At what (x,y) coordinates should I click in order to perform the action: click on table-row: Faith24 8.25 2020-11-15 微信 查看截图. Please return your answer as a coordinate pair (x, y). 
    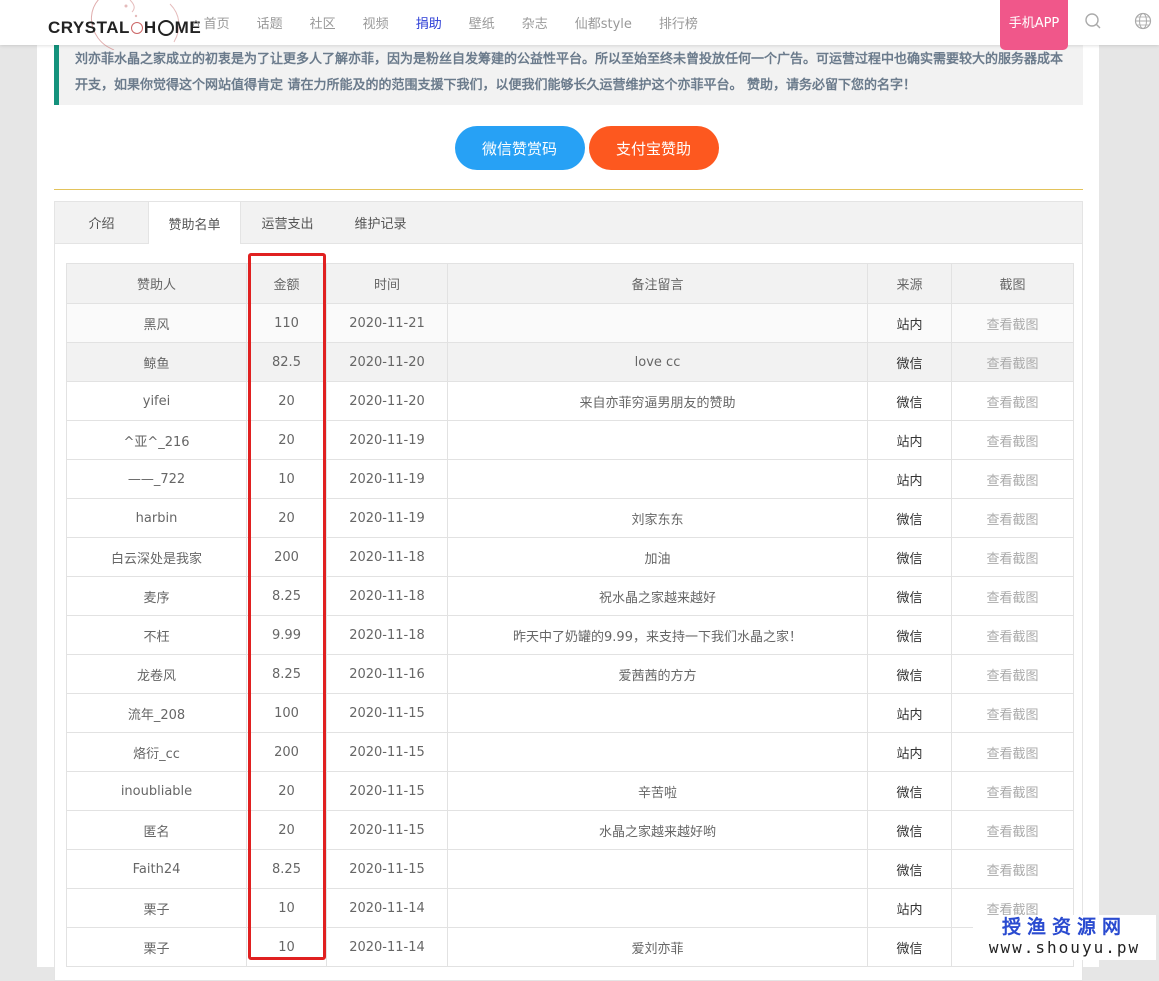
    Looking at the image, I should click on (570, 869).